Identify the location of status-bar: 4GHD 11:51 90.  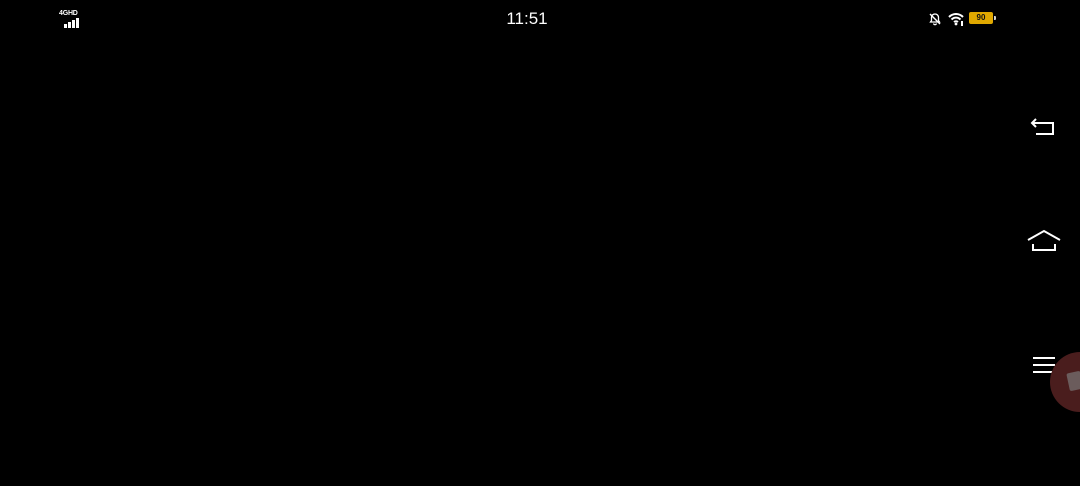
(540, 19).